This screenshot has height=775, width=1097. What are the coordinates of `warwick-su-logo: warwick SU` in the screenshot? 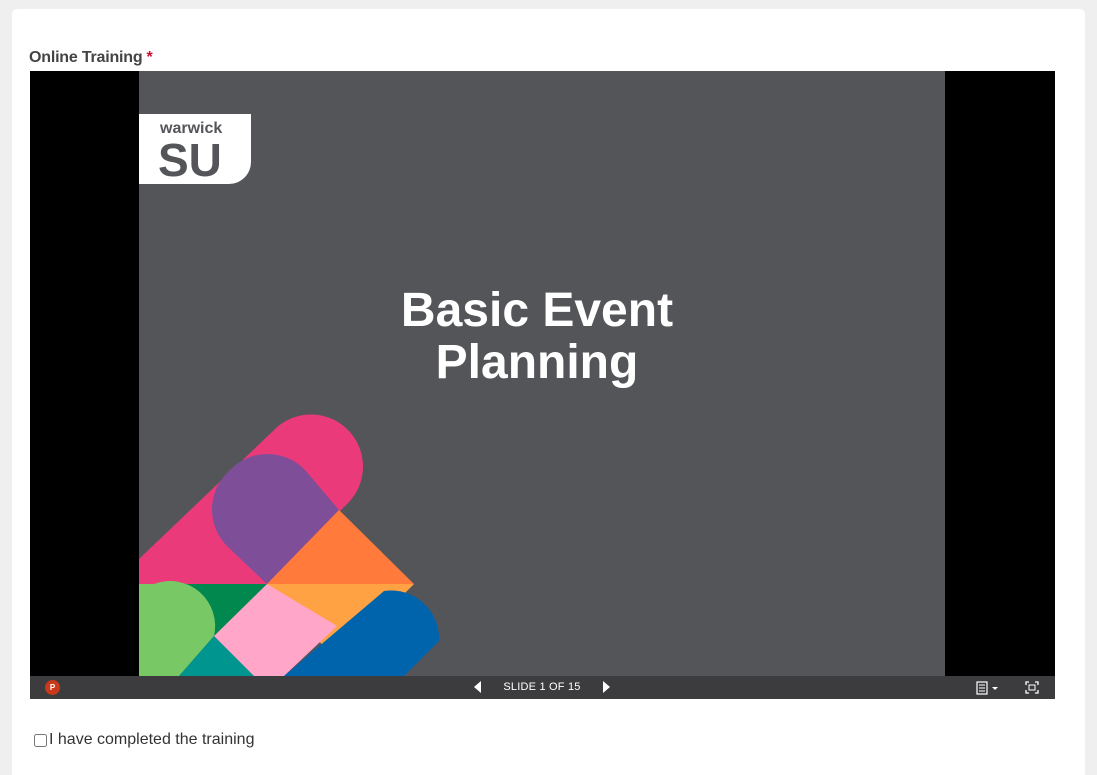 It's located at (195, 150).